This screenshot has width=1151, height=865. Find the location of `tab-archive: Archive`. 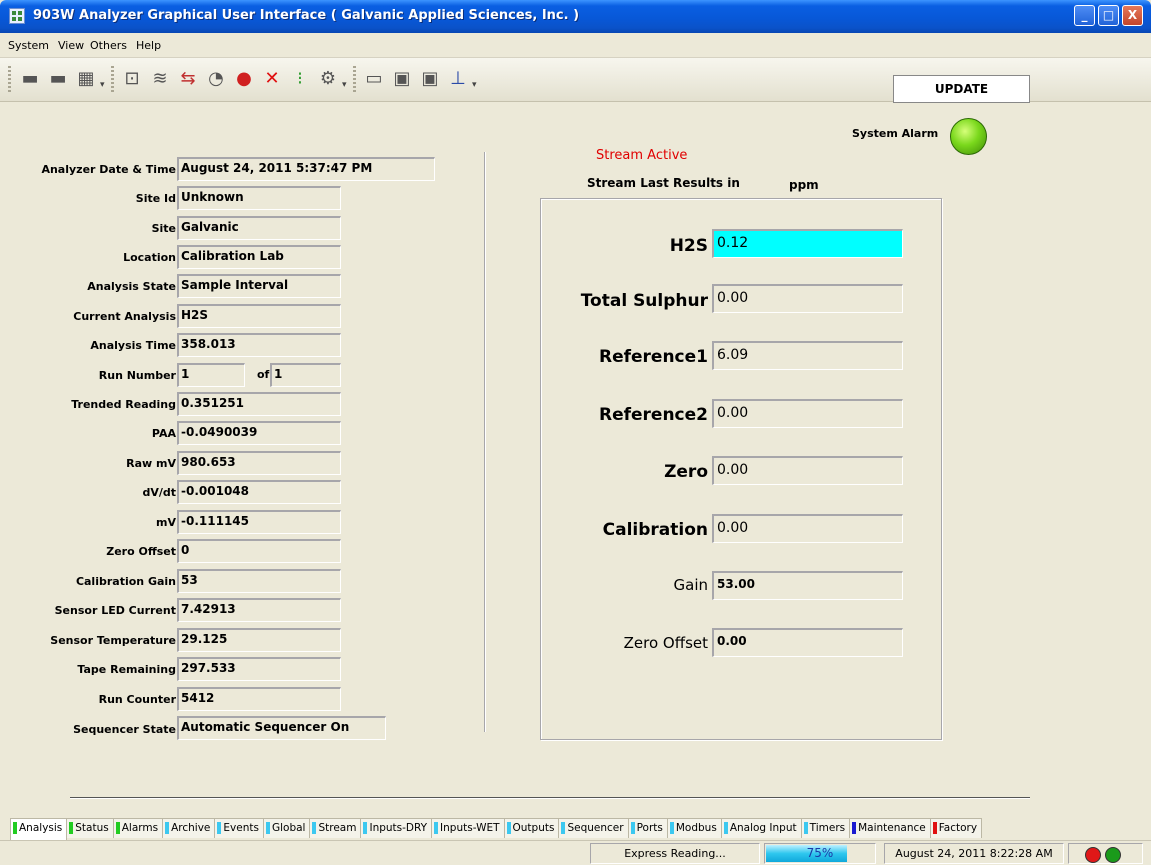

tab-archive: Archive is located at coordinates (189, 828).